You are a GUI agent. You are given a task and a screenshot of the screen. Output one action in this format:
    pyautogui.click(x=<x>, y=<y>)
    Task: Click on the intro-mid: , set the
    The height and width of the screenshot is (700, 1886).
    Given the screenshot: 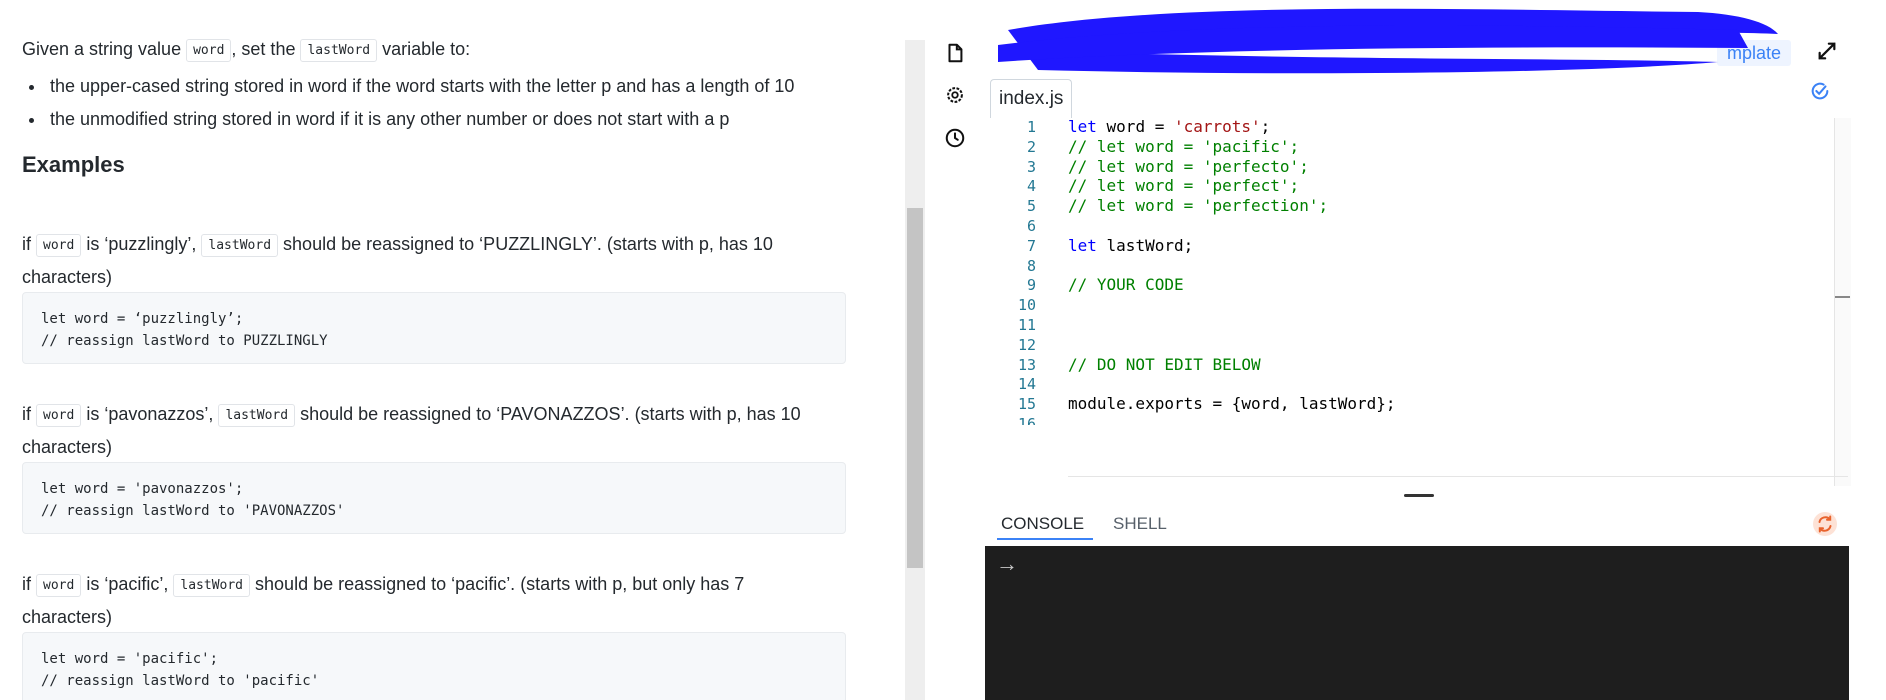 What is the action you would take?
    pyautogui.click(x=263, y=49)
    